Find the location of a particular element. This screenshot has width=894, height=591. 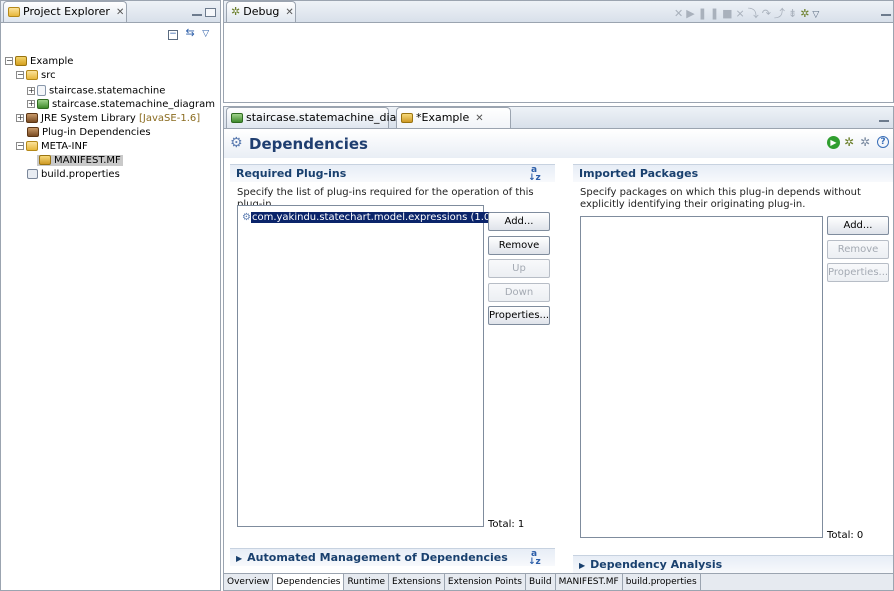

tree-item-src: − src is located at coordinates (36, 76).